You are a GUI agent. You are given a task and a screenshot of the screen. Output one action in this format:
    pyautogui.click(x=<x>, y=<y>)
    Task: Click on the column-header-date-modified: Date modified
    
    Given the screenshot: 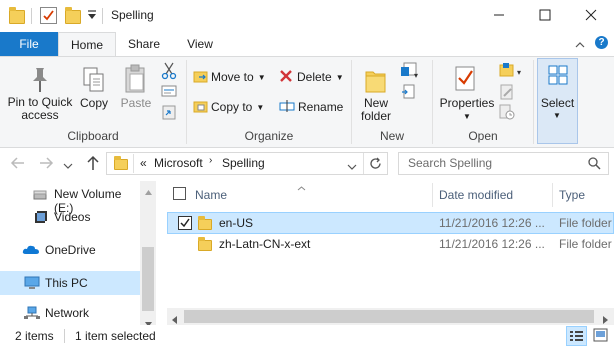 What is the action you would take?
    pyautogui.click(x=495, y=195)
    